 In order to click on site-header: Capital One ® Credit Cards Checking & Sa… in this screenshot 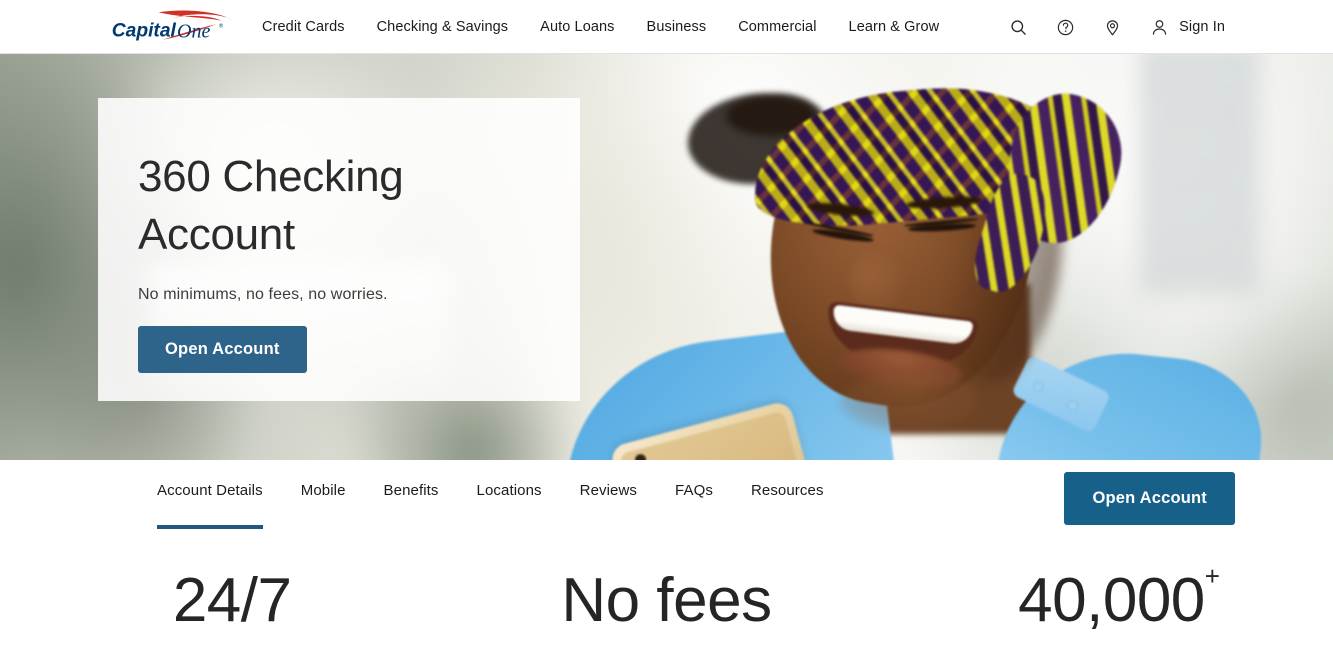, I will do `click(666, 27)`.